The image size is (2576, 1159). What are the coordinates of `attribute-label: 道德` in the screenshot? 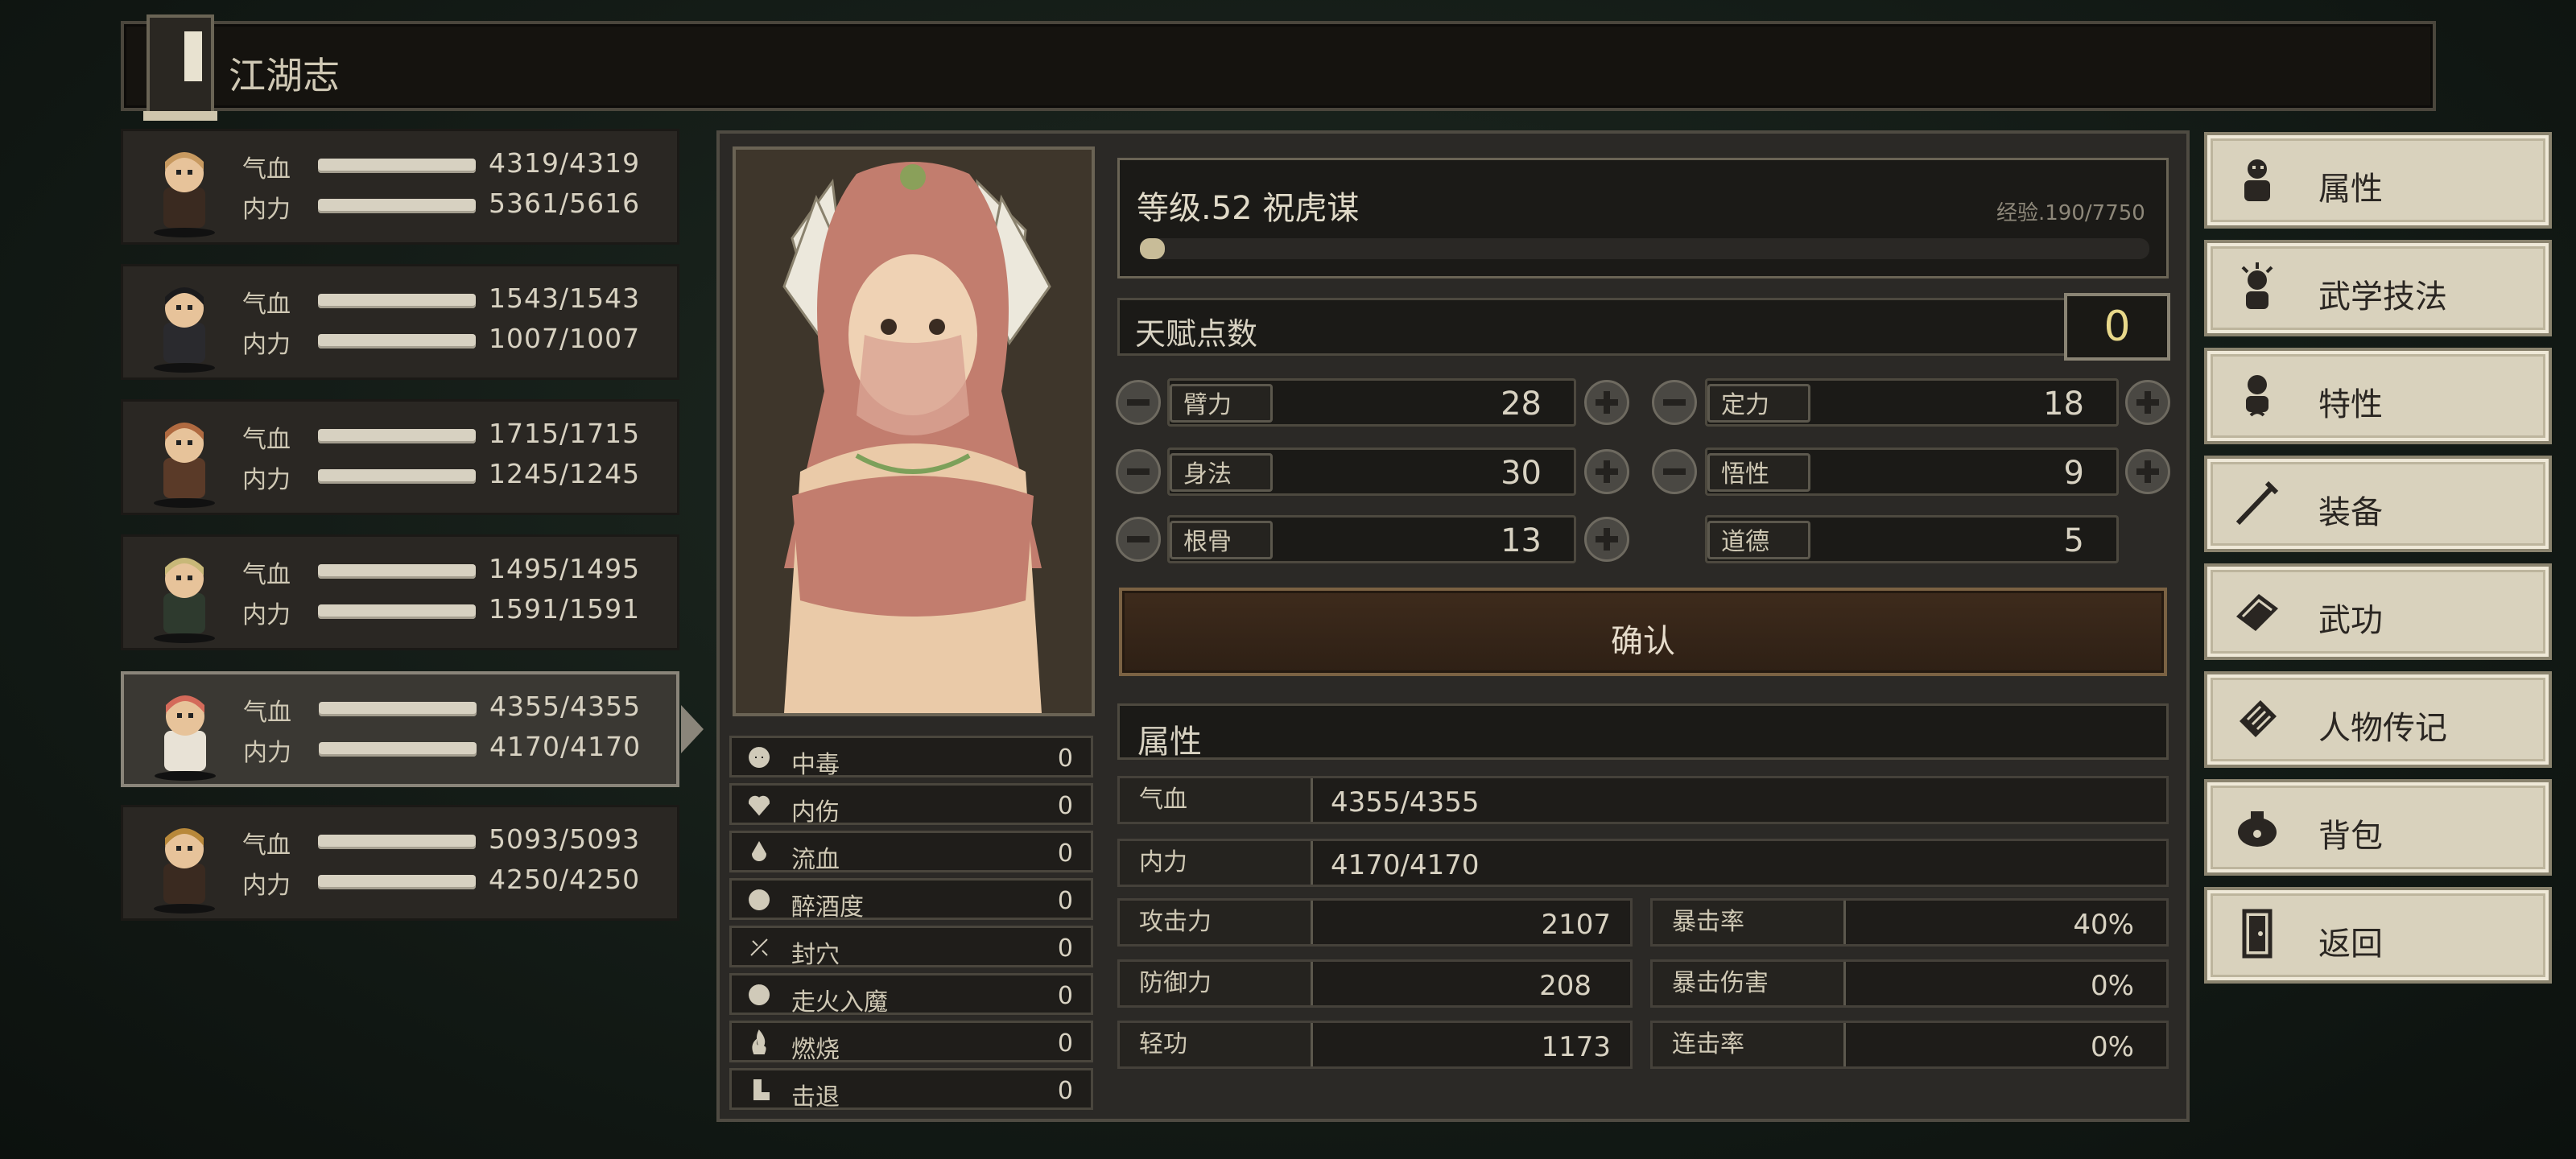 It's located at (1758, 540).